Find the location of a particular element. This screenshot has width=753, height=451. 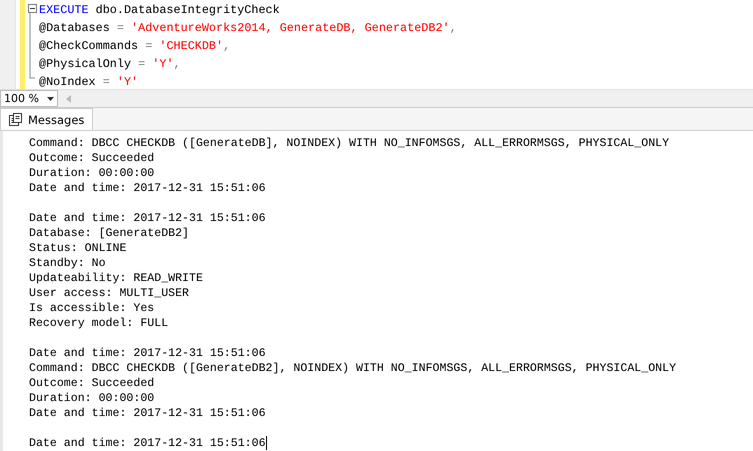

caret-icon is located at coordinates (50, 98).